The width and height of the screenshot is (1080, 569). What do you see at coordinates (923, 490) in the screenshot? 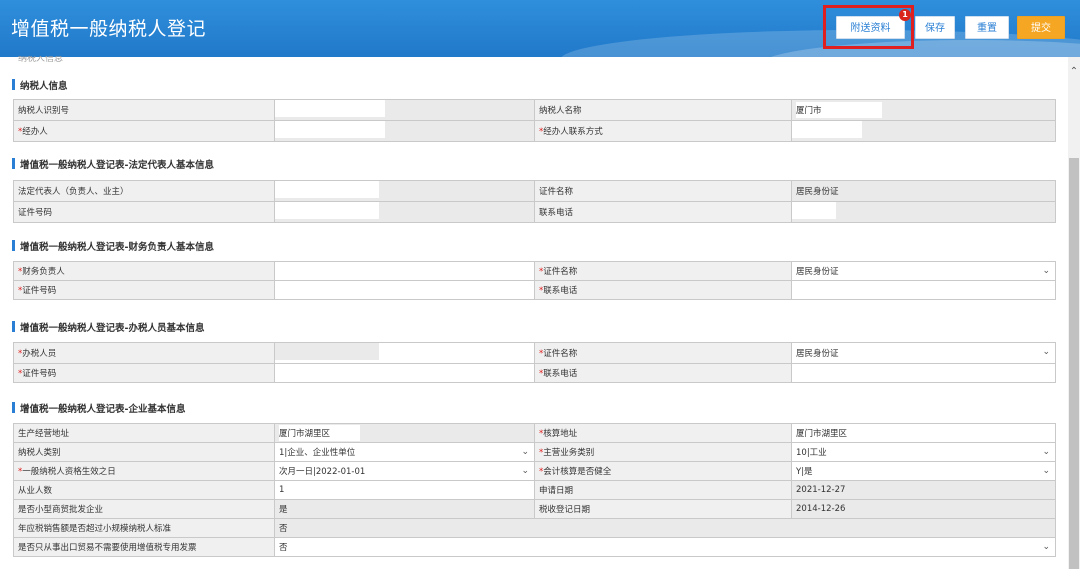
I see `application-date-field: 2021-12-27` at bounding box center [923, 490].